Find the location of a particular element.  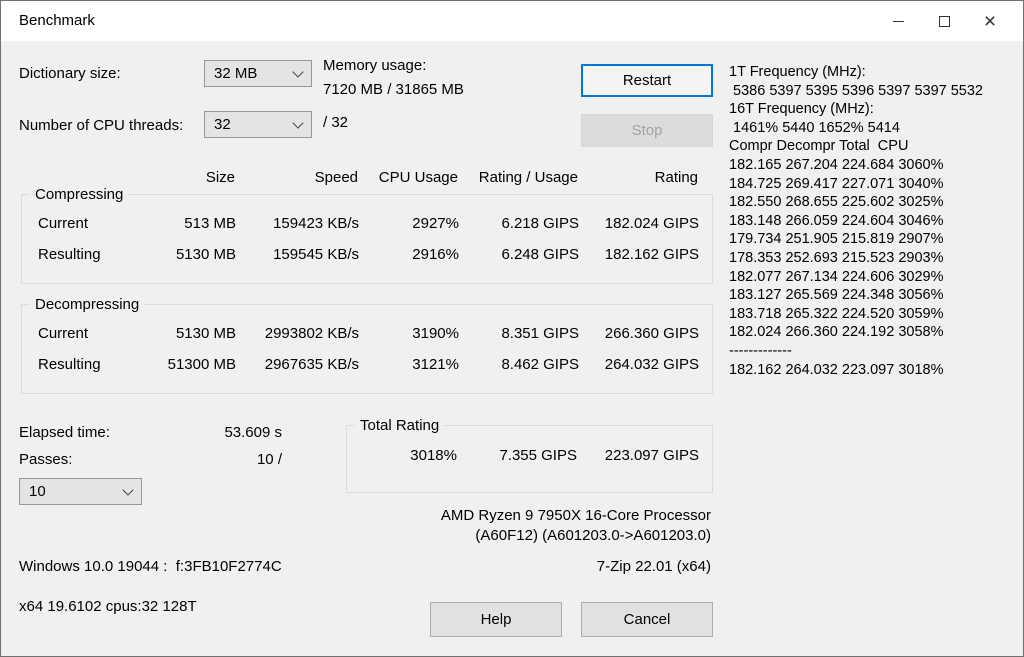

log-line: ------------- is located at coordinates (760, 350).